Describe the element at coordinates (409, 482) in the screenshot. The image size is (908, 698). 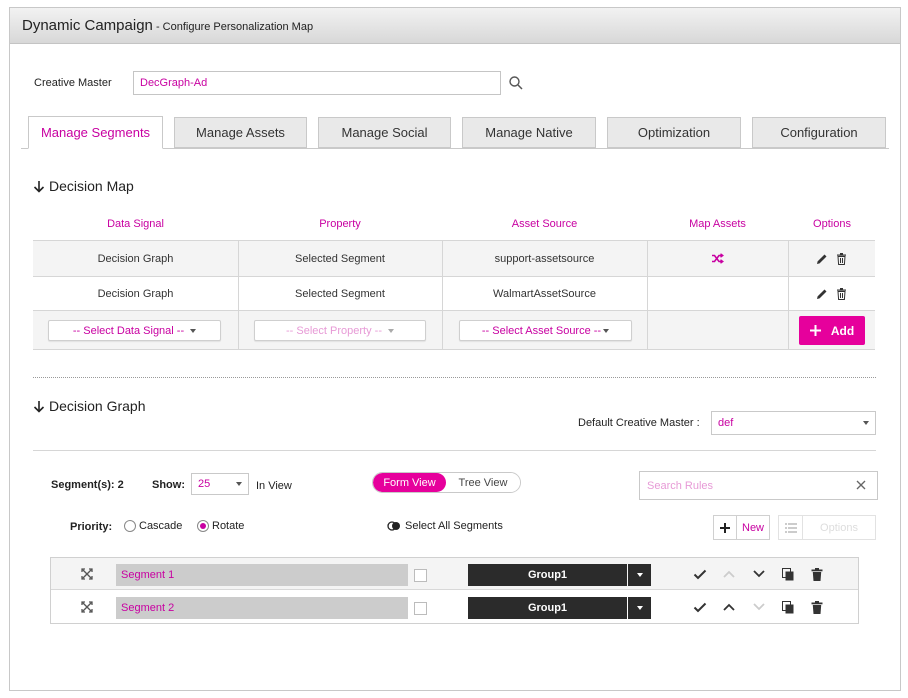
I see `form-view-toggle: Form View` at that location.